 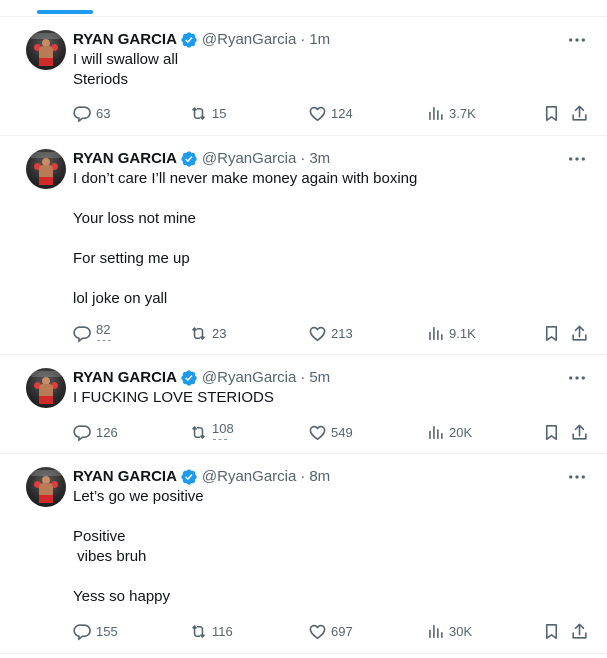 I want to click on views-button: 3.7K, so click(x=451, y=113).